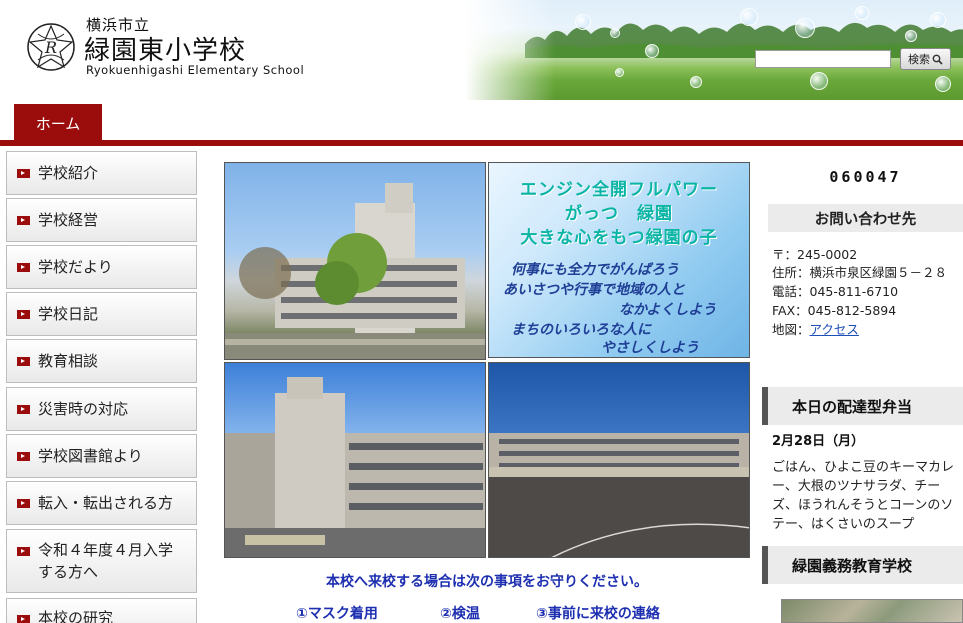  Describe the element at coordinates (791, 329) in the screenshot. I see `contact-map-label: 地図：` at that location.